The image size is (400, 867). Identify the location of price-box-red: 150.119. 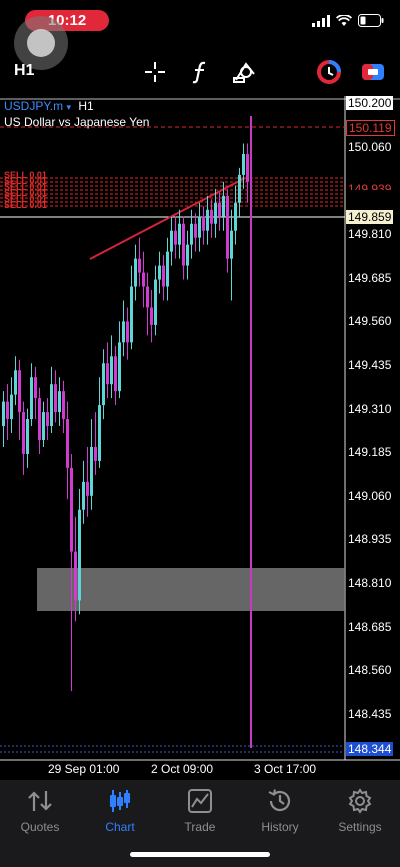
(370, 128).